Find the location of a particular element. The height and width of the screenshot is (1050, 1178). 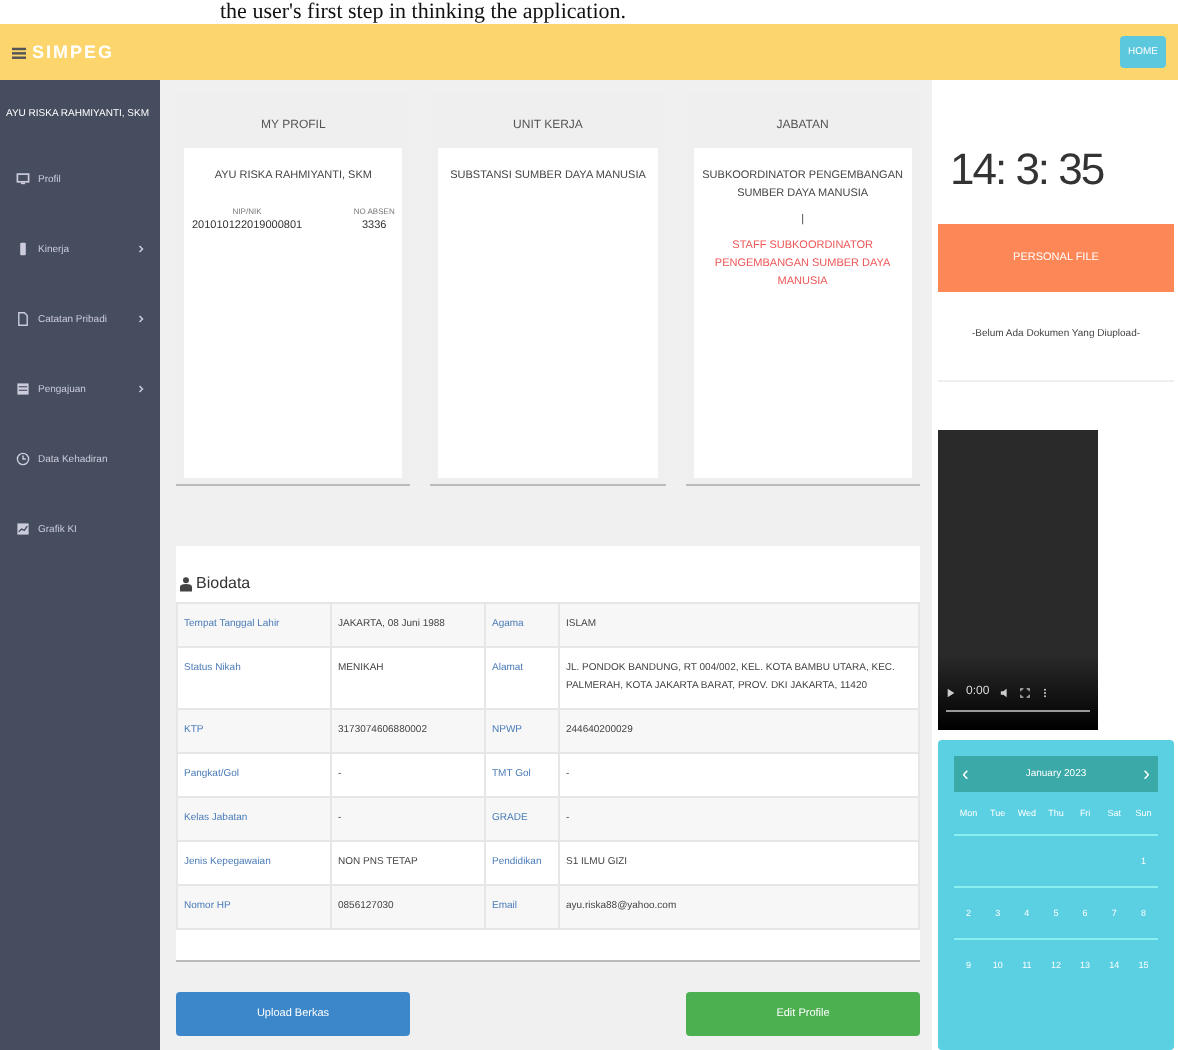

app-logo-text: SIMPEG is located at coordinates (74, 52).